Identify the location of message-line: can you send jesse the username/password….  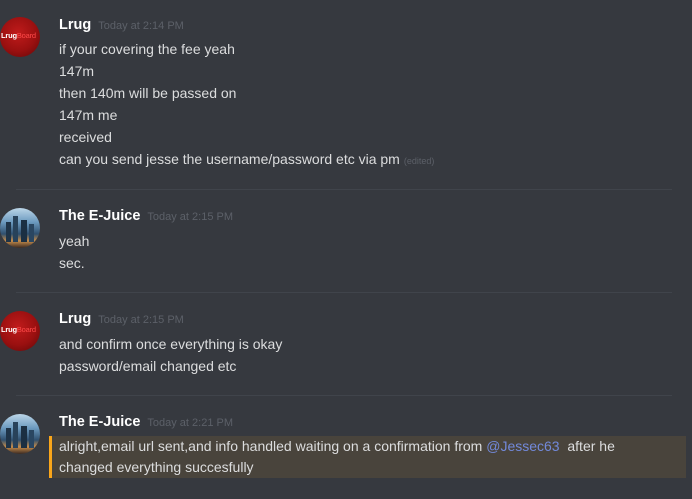
(246, 159).